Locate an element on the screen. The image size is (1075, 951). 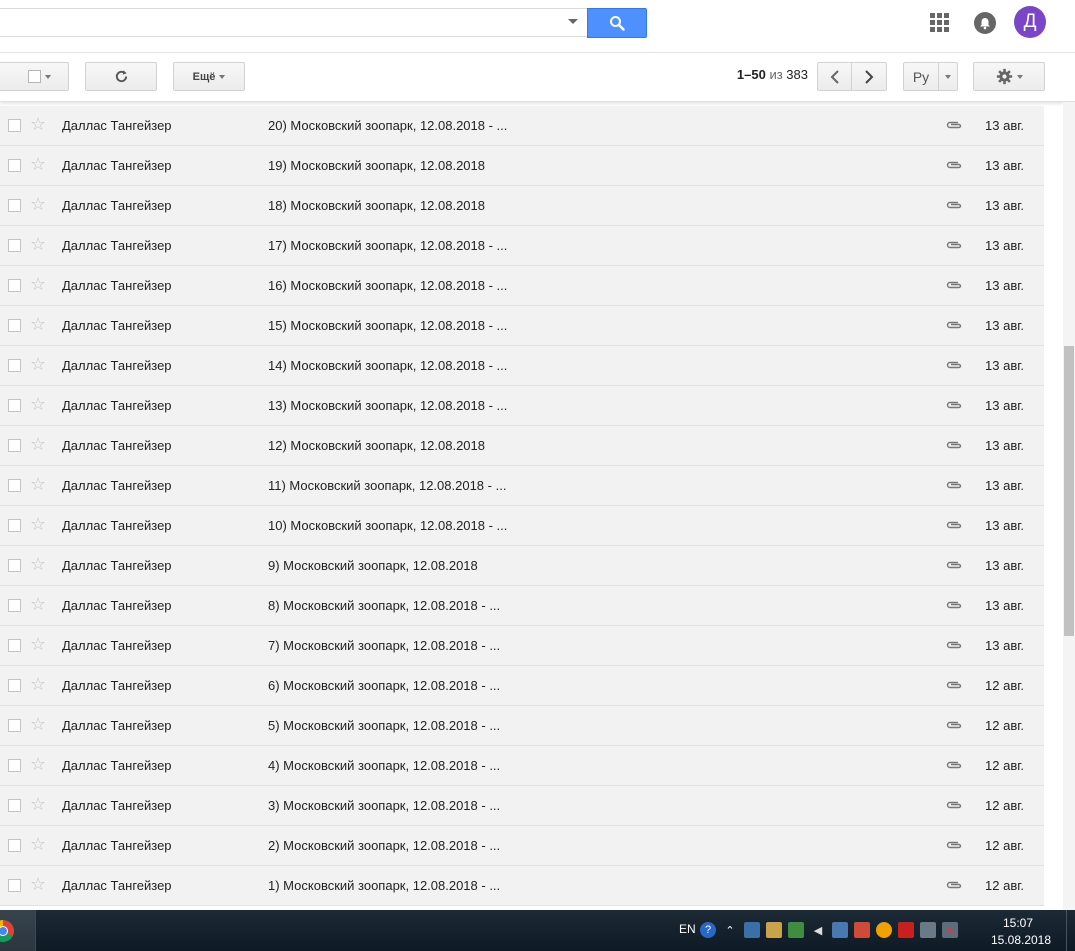
network-monitor-icon is located at coordinates (752, 930).